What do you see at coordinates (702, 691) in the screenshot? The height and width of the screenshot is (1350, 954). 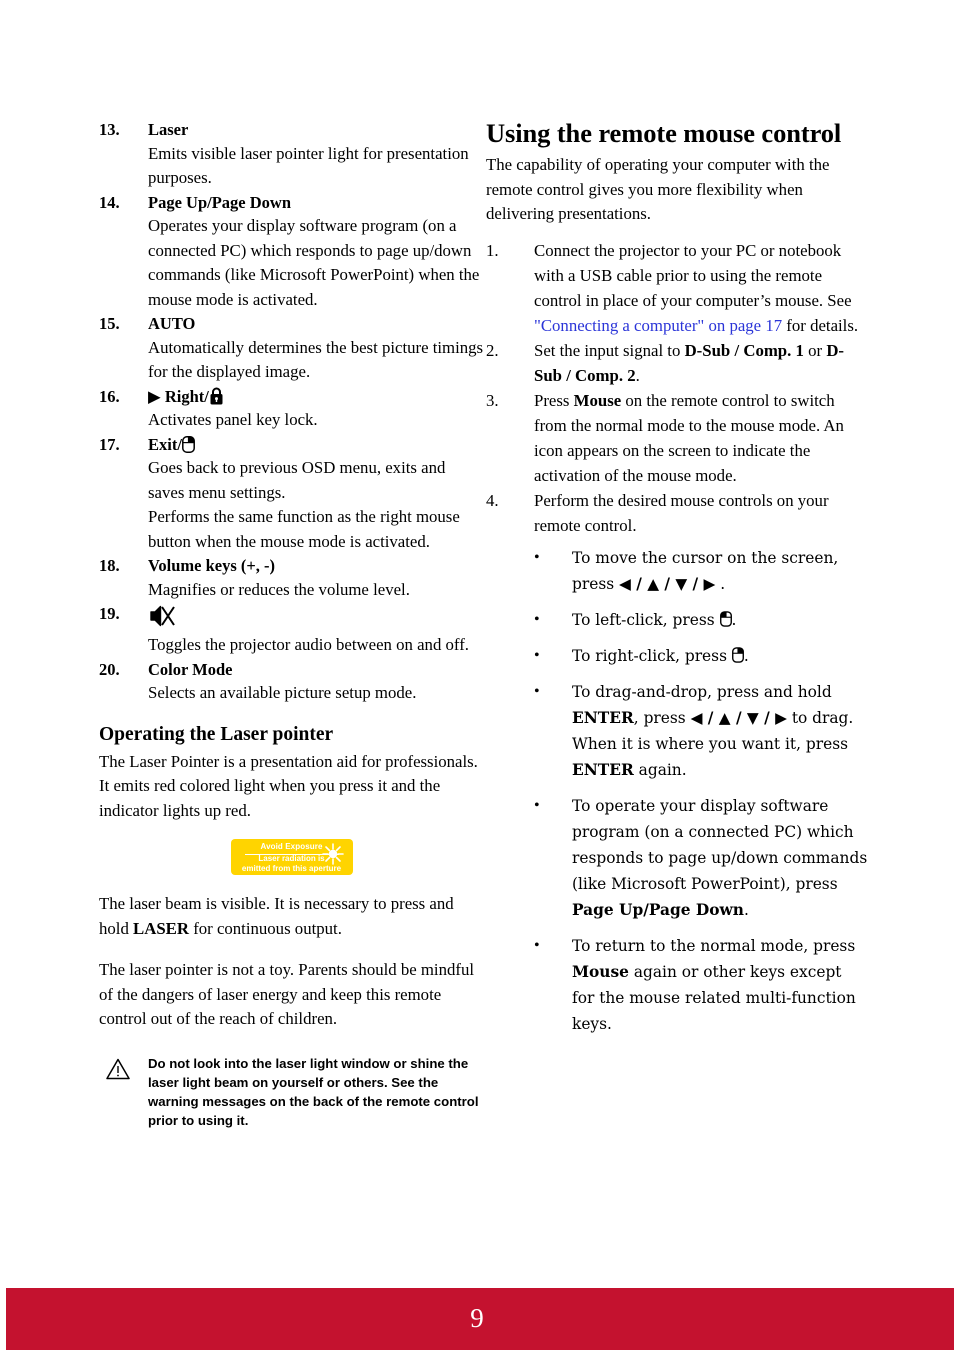 I see `bullet-text-pre: To drag-and-drop, press and hold` at bounding box center [702, 691].